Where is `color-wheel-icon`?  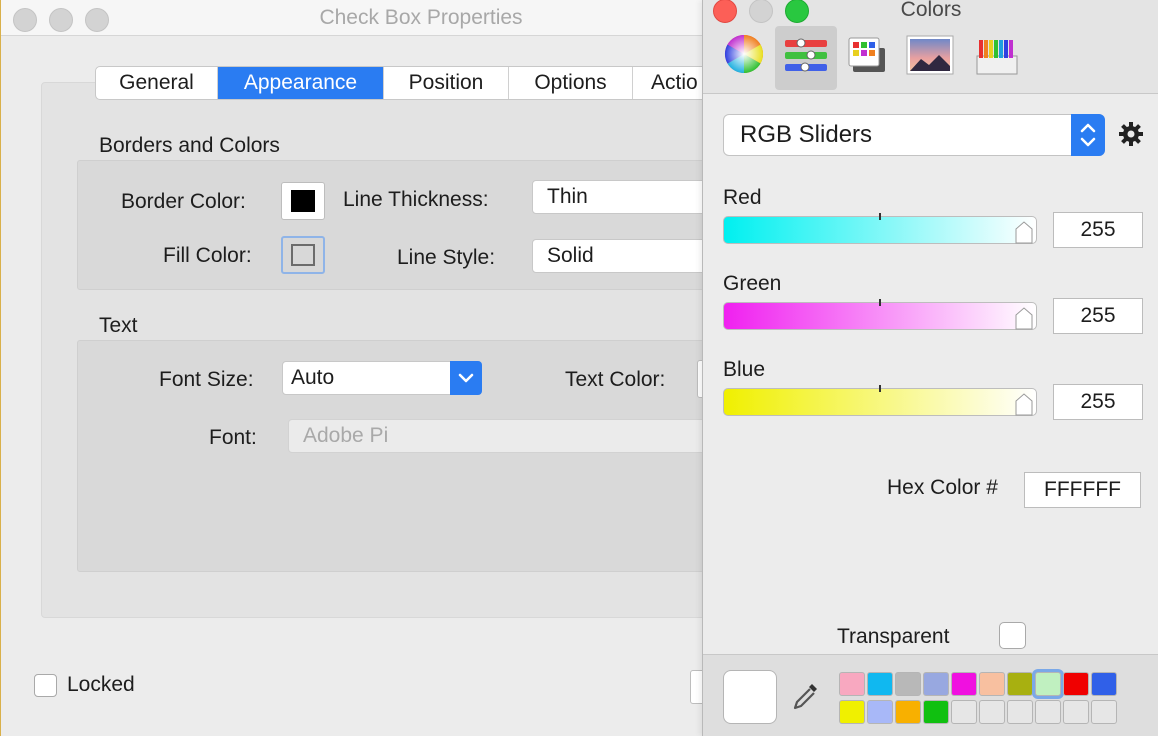 color-wheel-icon is located at coordinates (744, 54).